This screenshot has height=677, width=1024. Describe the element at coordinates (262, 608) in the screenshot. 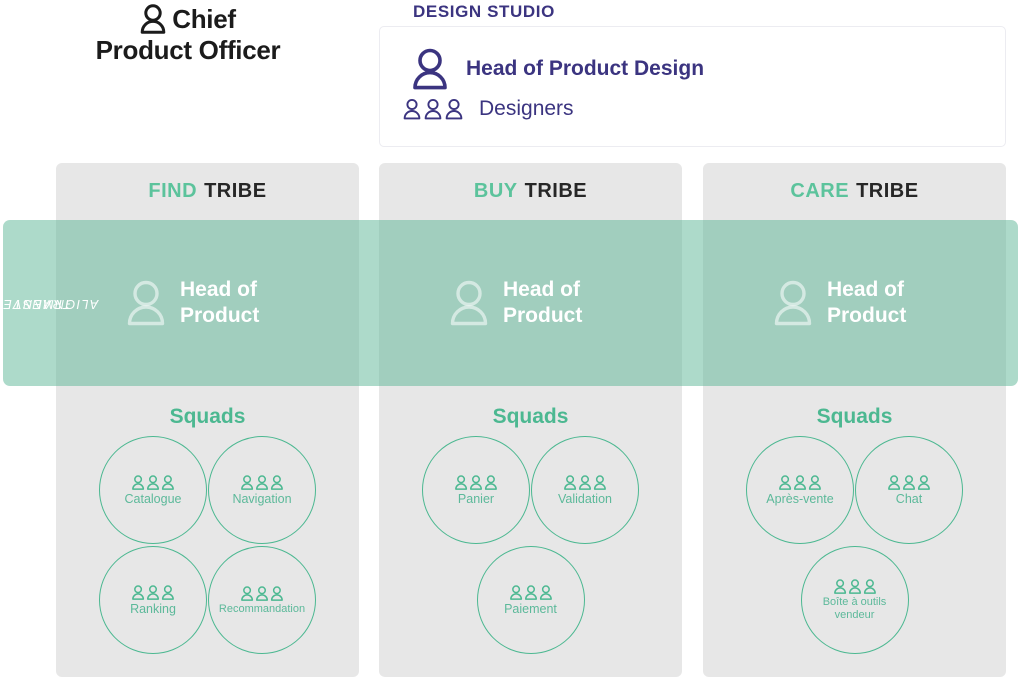

I see `squad-label: Recommandation` at that location.